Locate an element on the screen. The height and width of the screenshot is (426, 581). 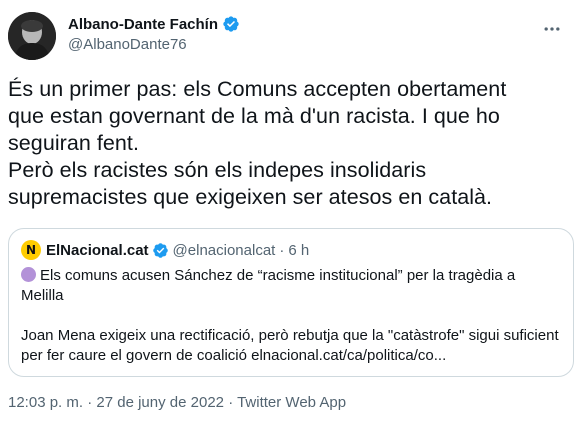
quoted-handle: @elnacionalcat is located at coordinates (224, 250).